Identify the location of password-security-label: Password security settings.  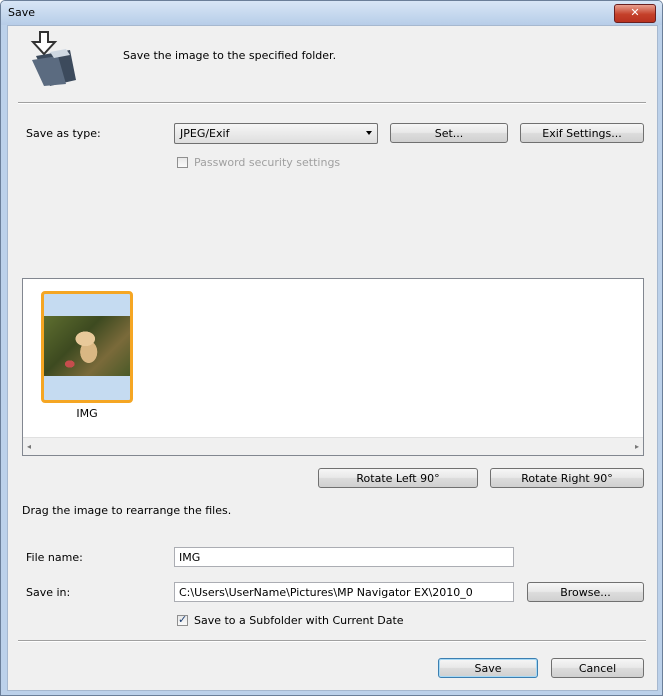
(267, 162).